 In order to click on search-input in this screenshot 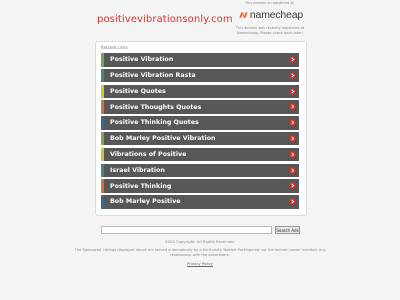, I will do `click(186, 230)`.